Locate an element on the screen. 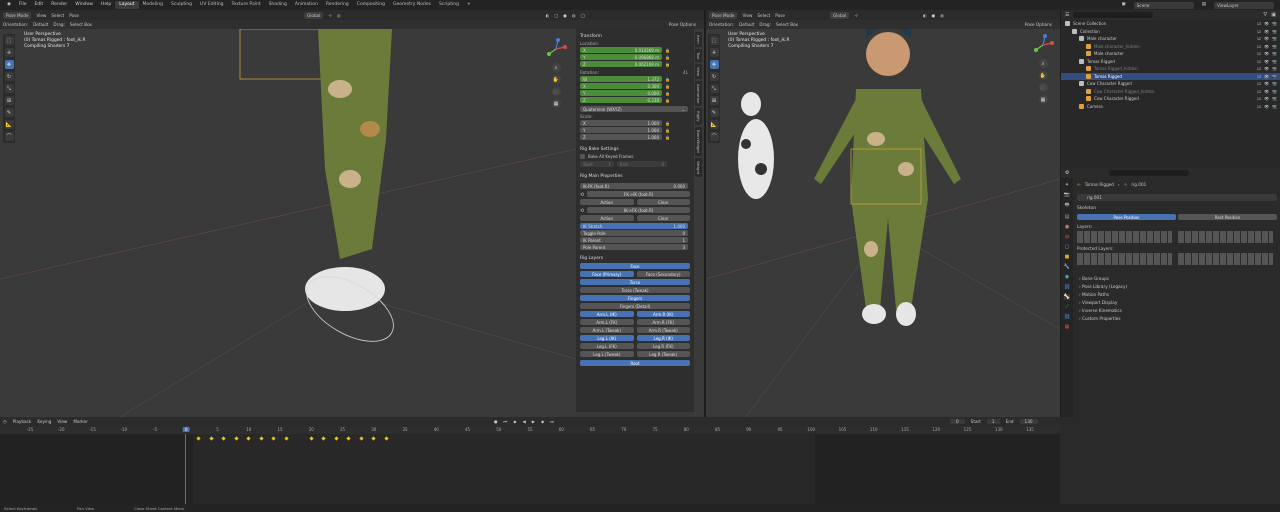 This screenshot has width=1280, height=512. transform-space-dropdown: Global is located at coordinates (840, 15).